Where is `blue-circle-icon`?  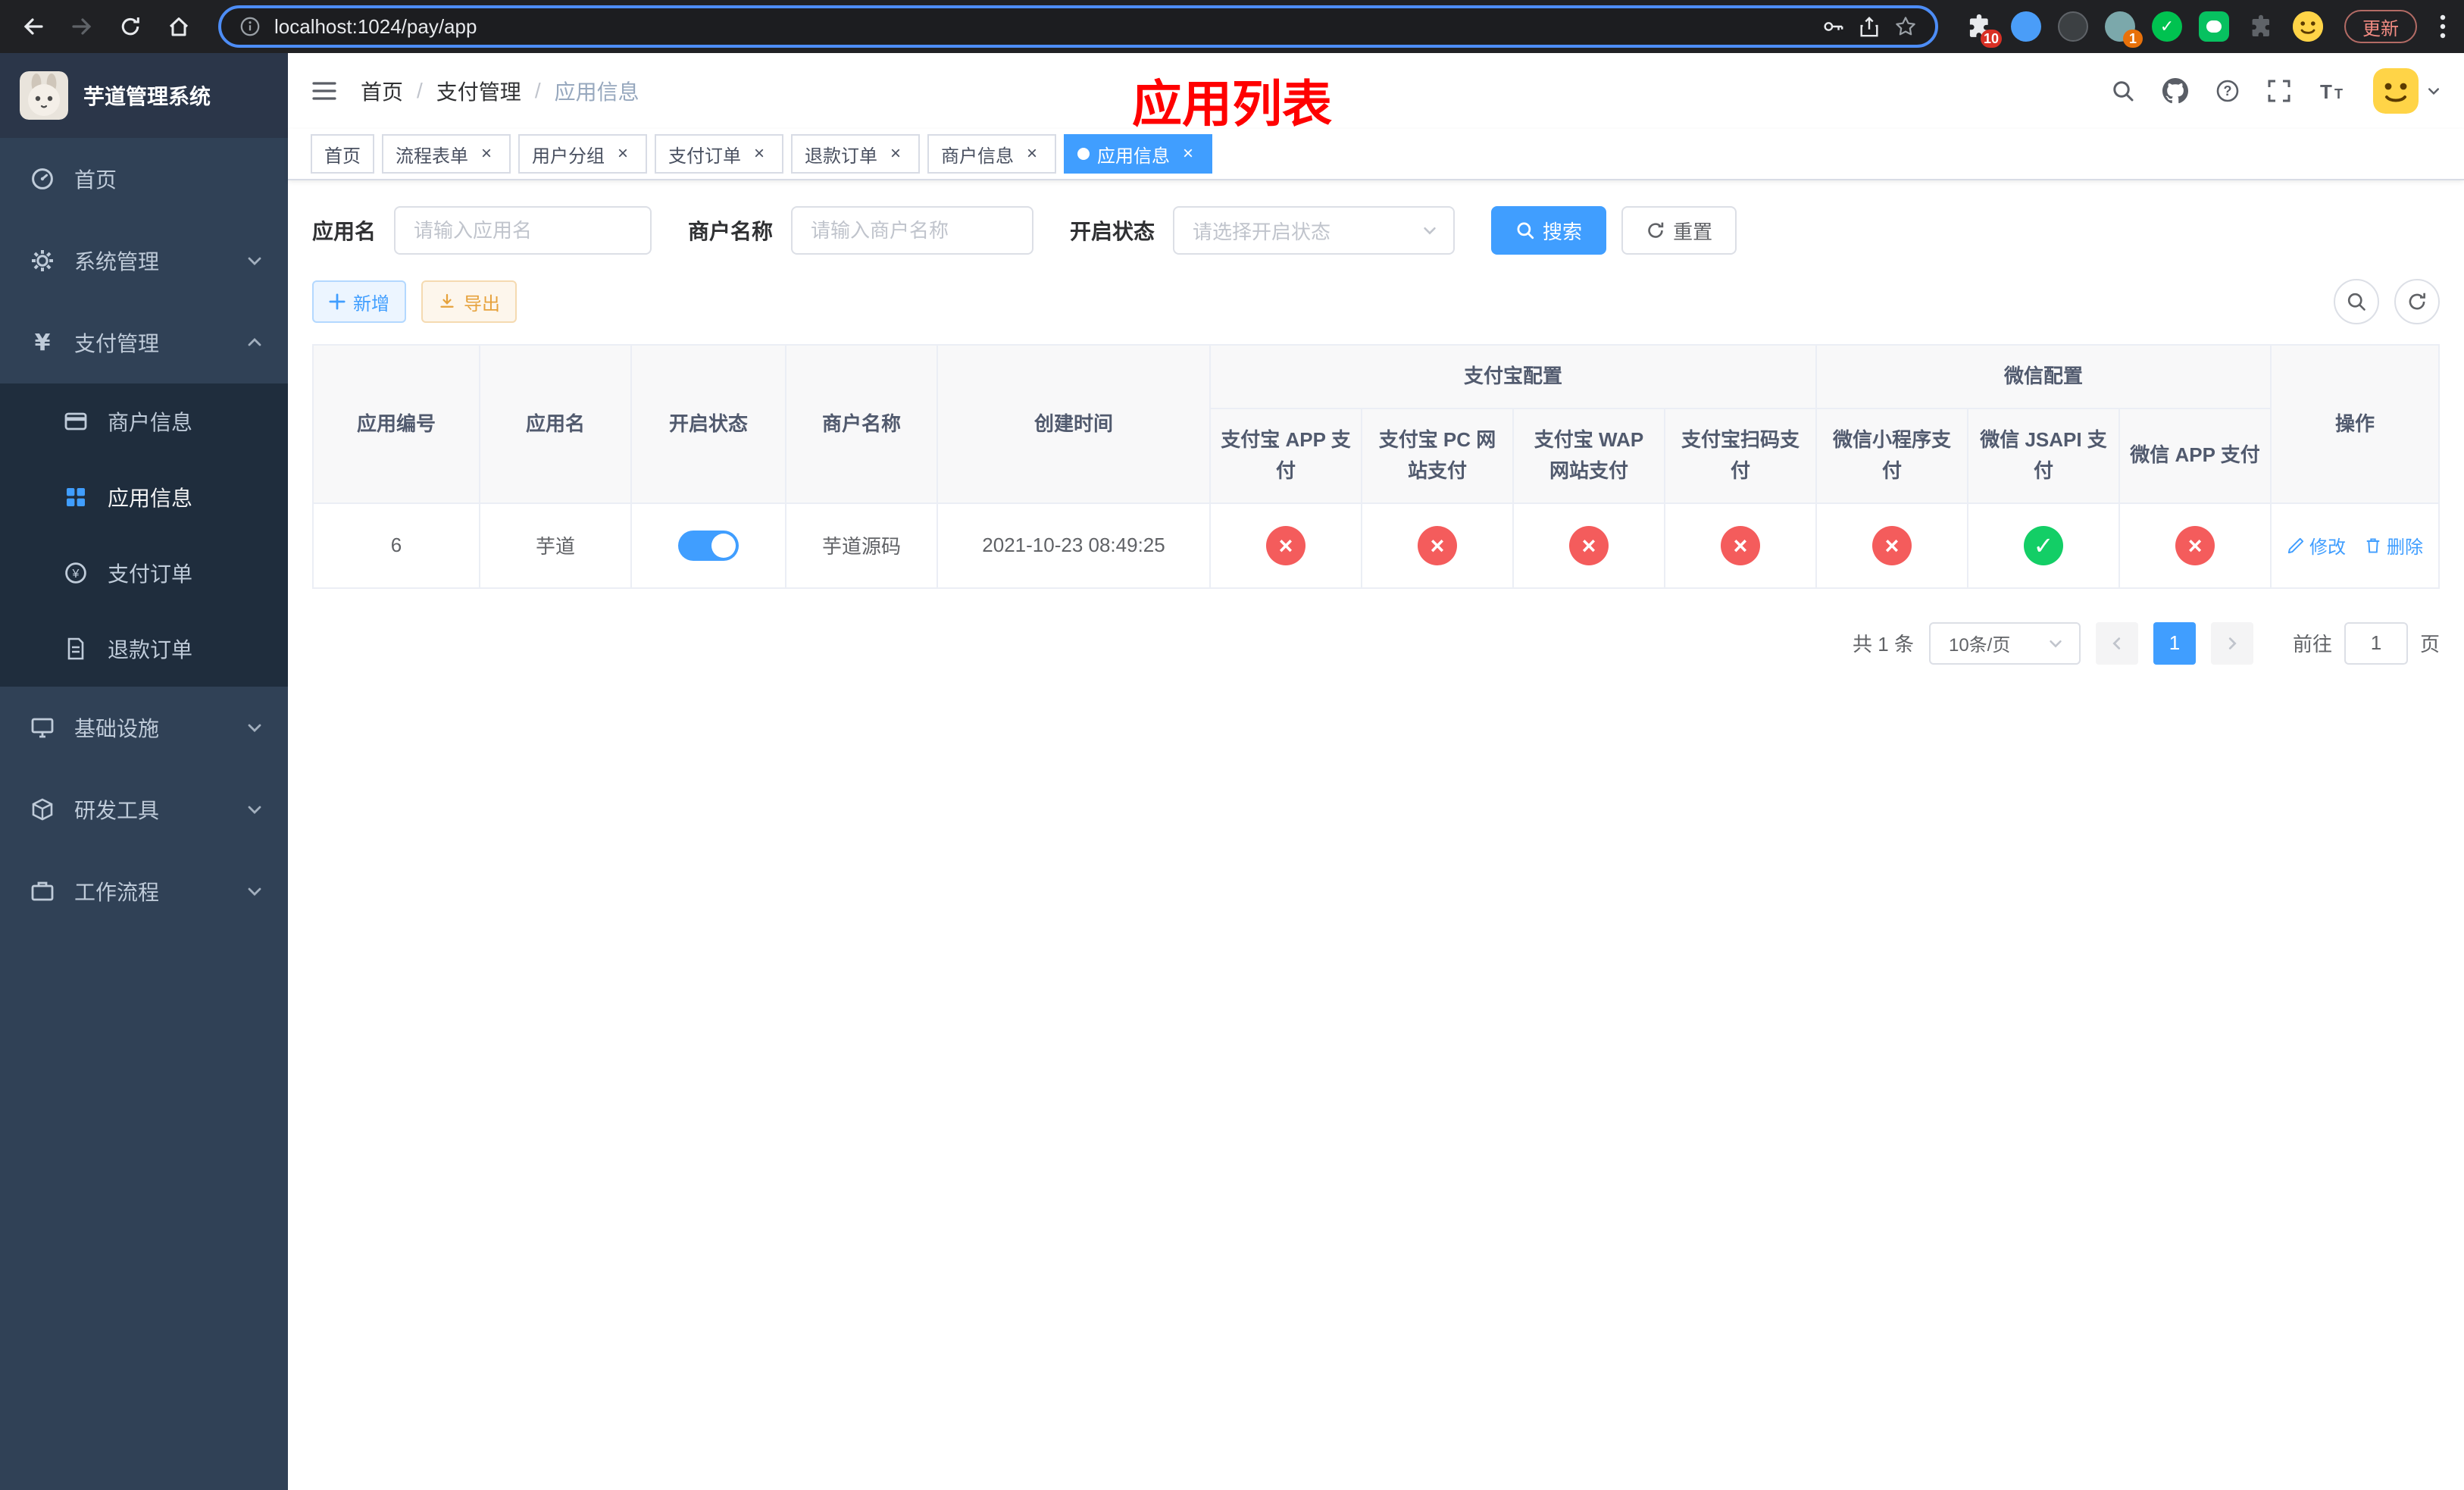
blue-circle-icon is located at coordinates (2026, 27).